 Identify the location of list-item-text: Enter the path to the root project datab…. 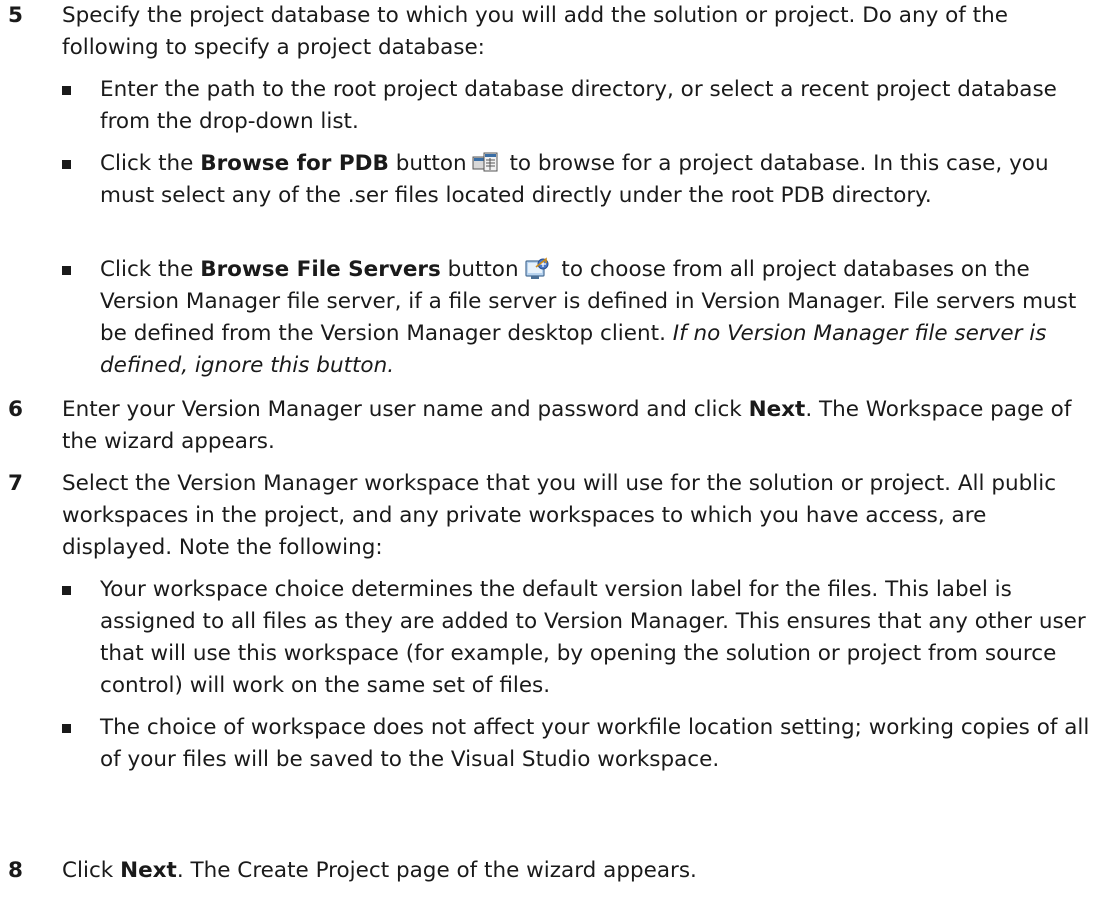
(578, 105).